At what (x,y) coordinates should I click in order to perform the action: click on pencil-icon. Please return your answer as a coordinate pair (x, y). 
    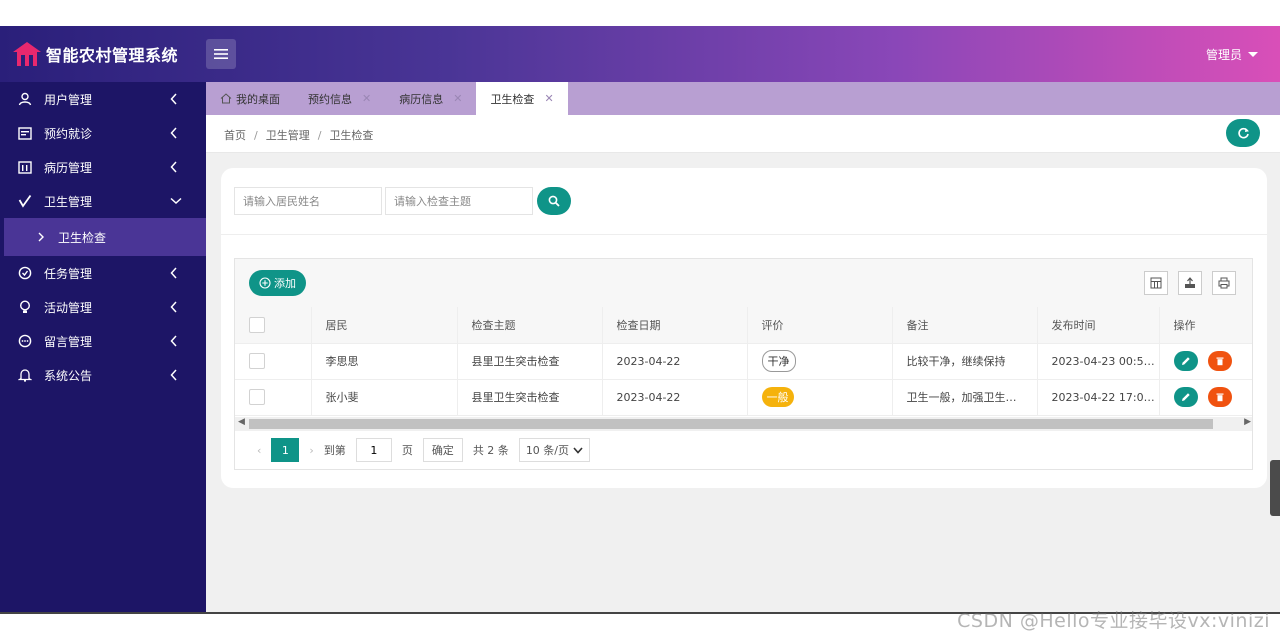
    Looking at the image, I should click on (1185, 397).